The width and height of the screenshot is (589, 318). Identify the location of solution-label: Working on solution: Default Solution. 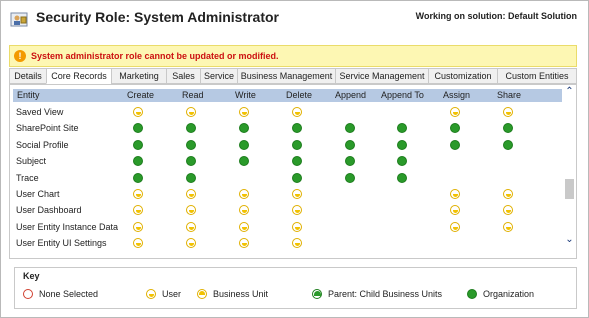
(496, 16).